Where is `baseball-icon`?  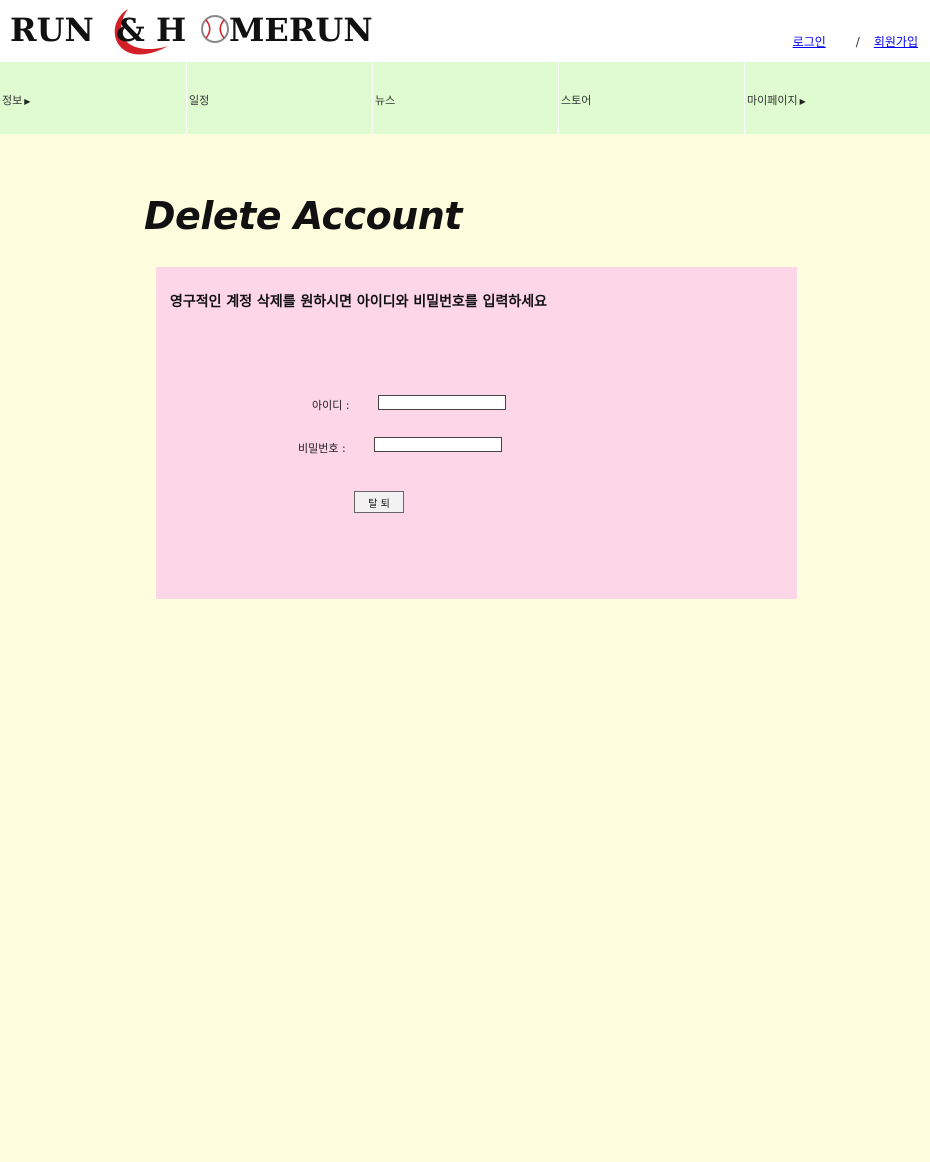
baseball-icon is located at coordinates (215, 29).